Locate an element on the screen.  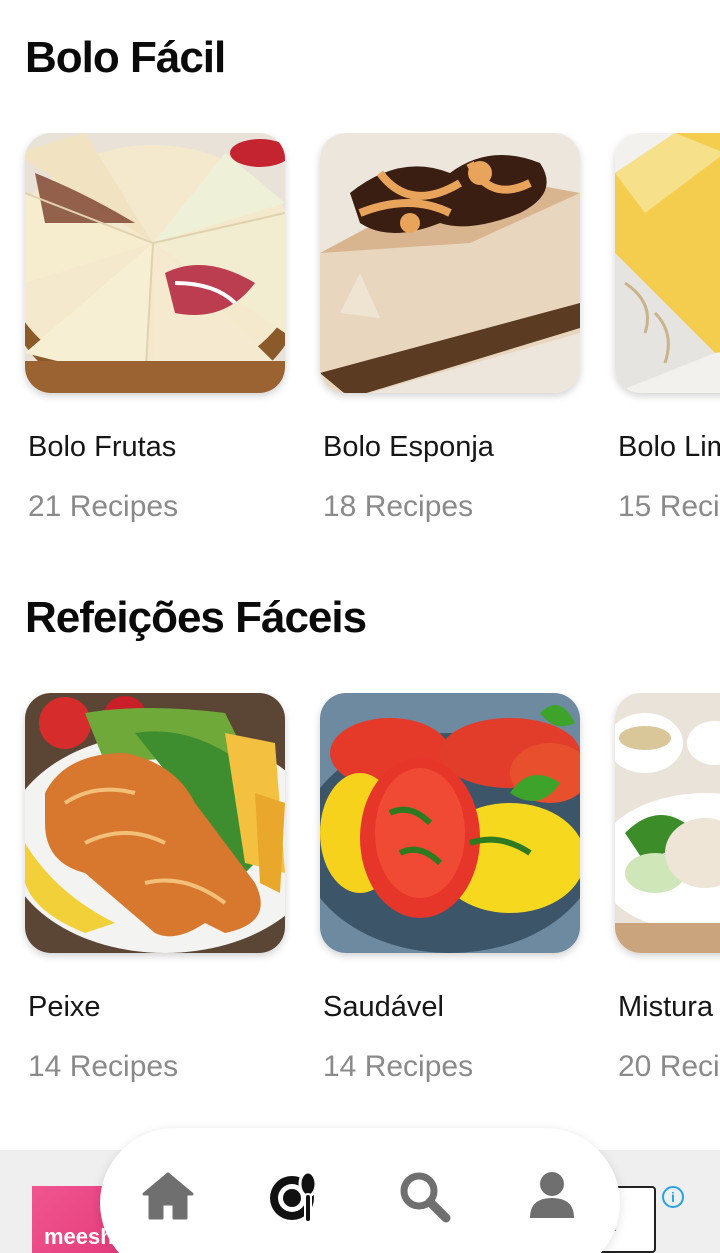
section-title-refeicoes-faceis: Refeições Fáceis is located at coordinates (196, 617).